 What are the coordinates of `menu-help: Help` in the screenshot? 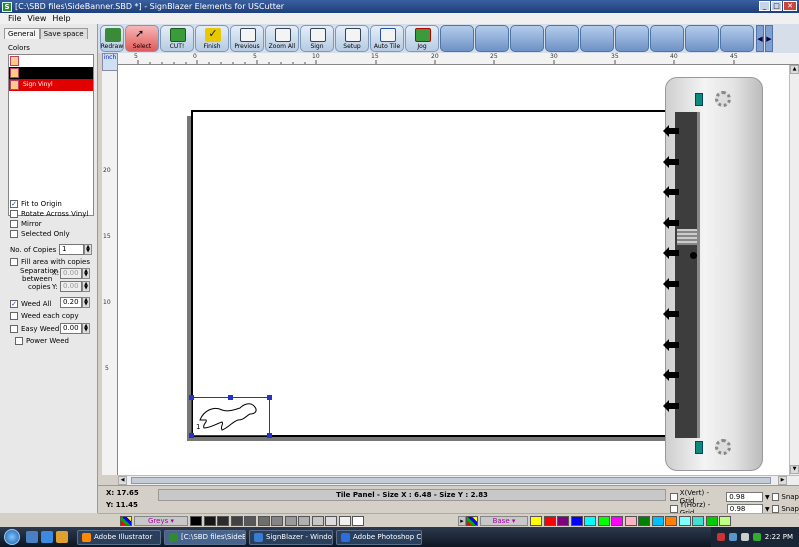 It's located at (61, 18).